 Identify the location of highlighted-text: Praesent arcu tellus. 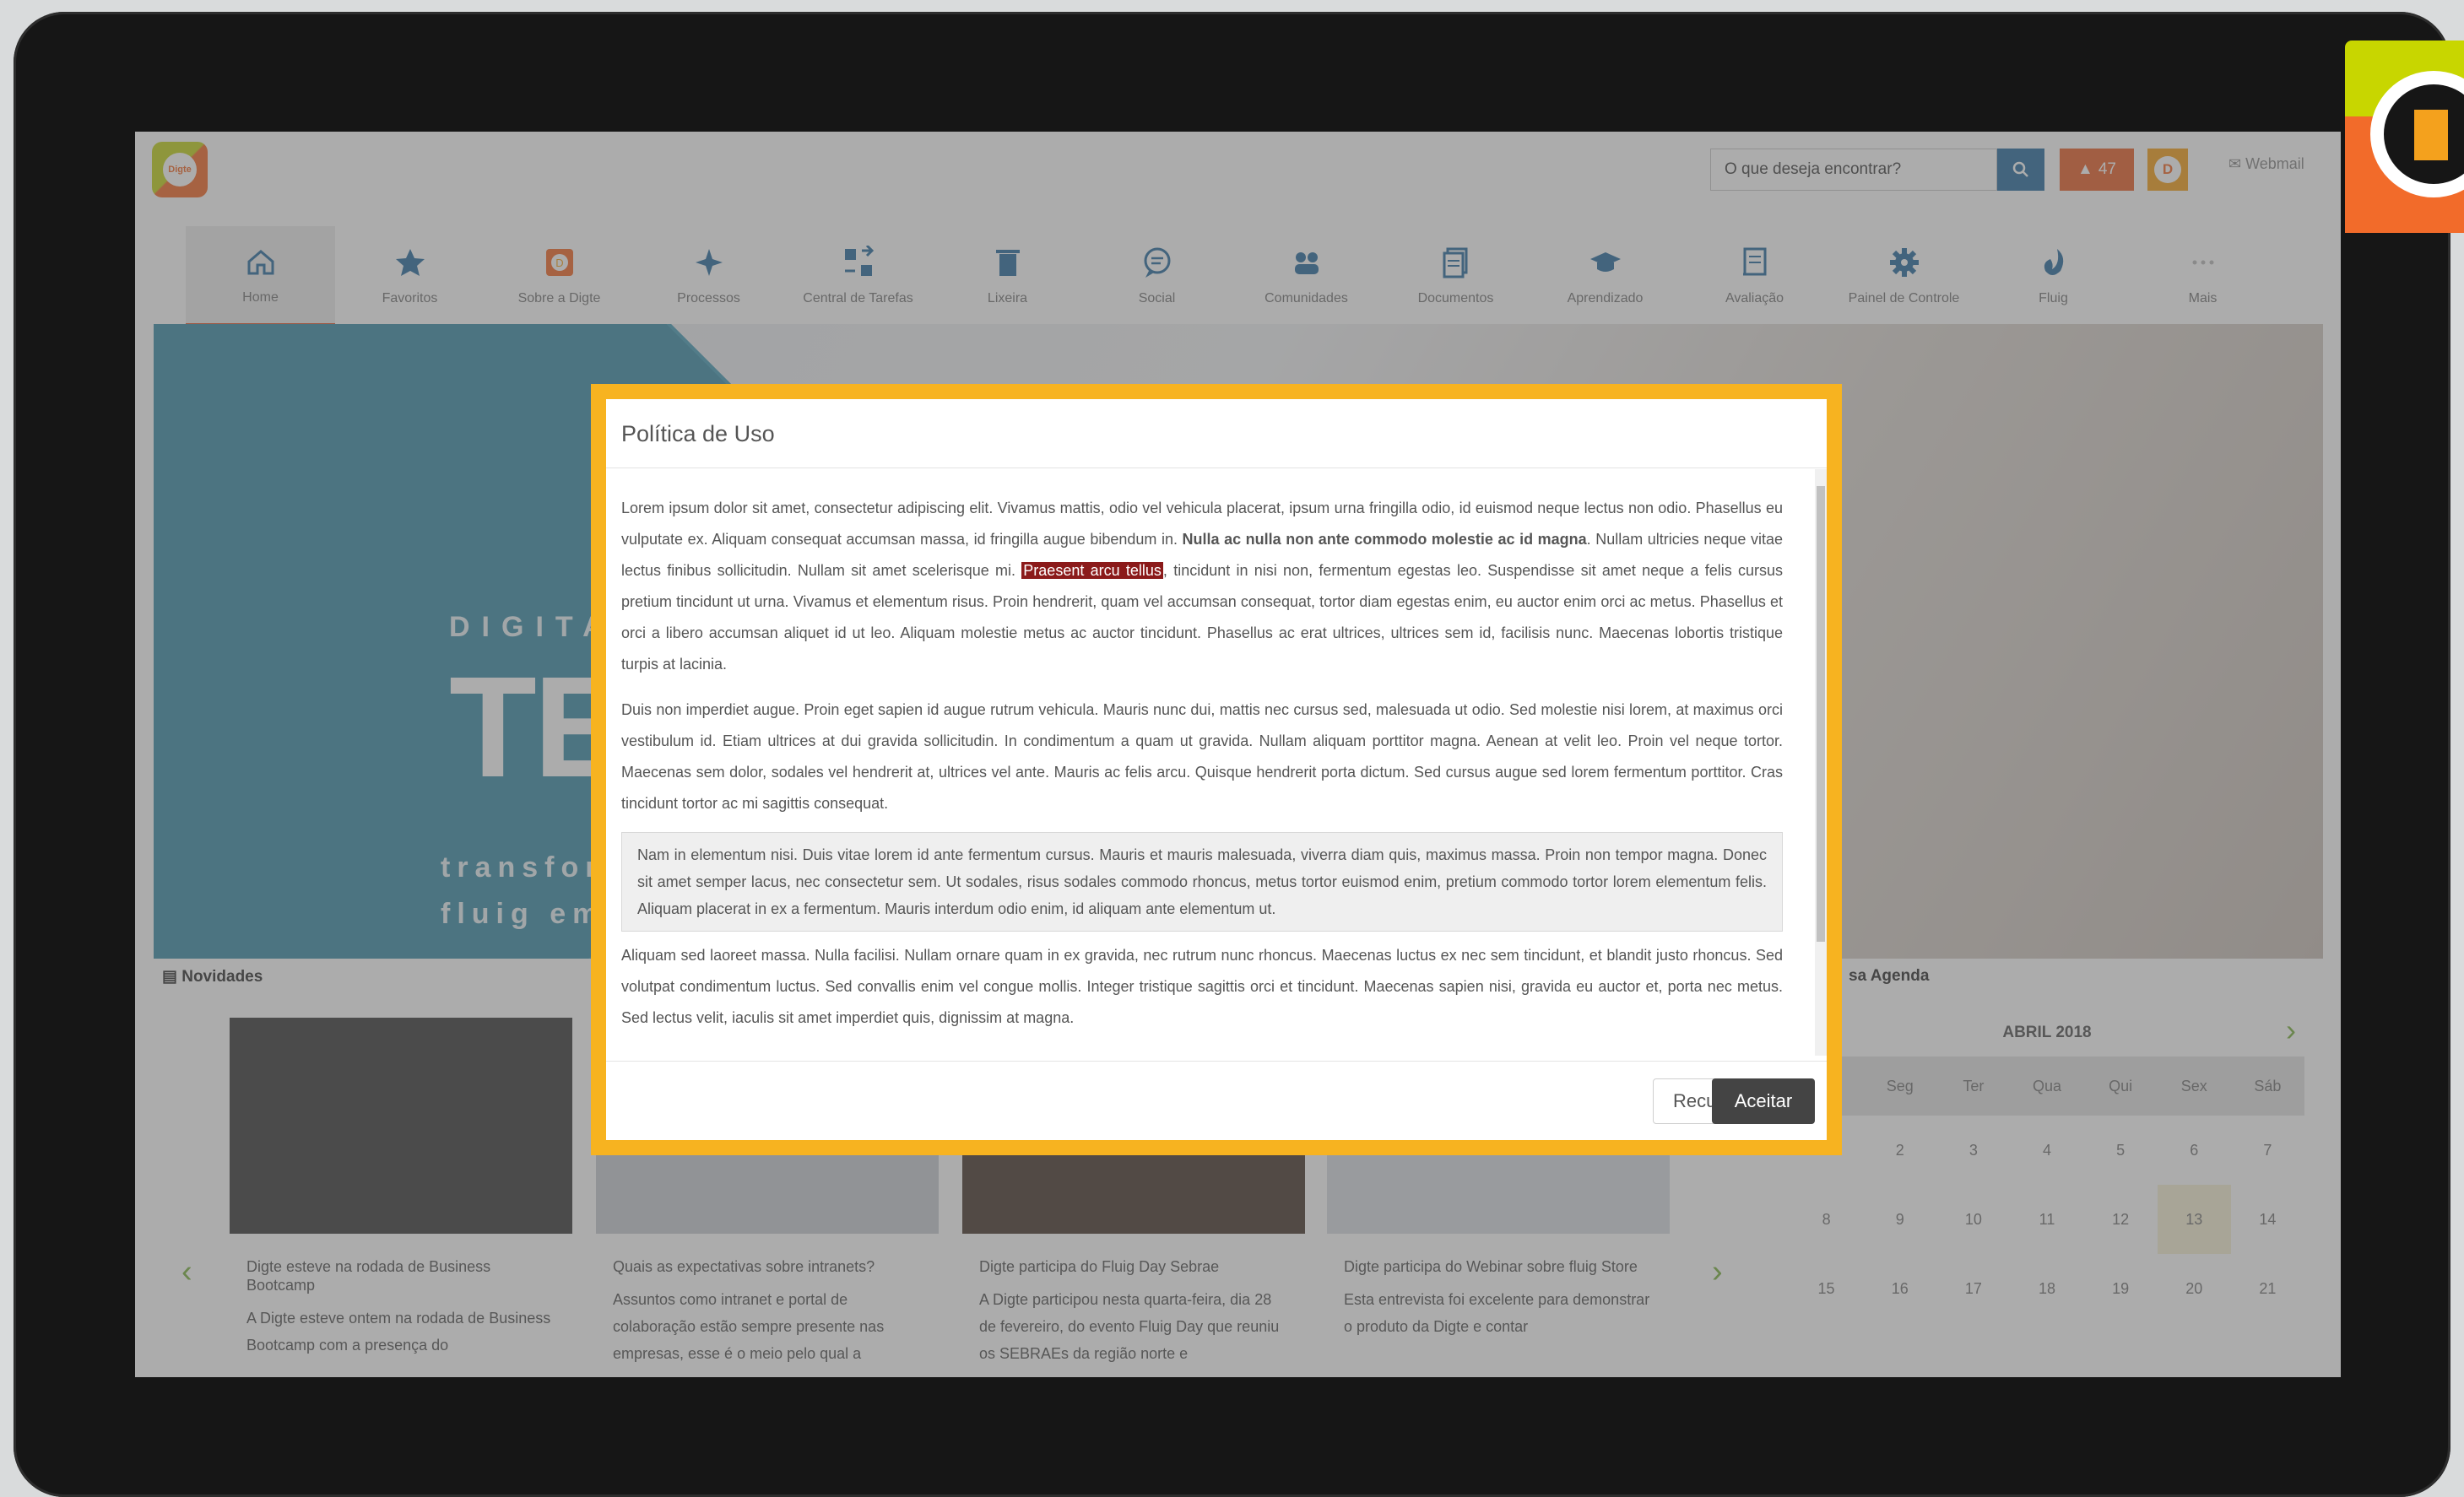
(1092, 571).